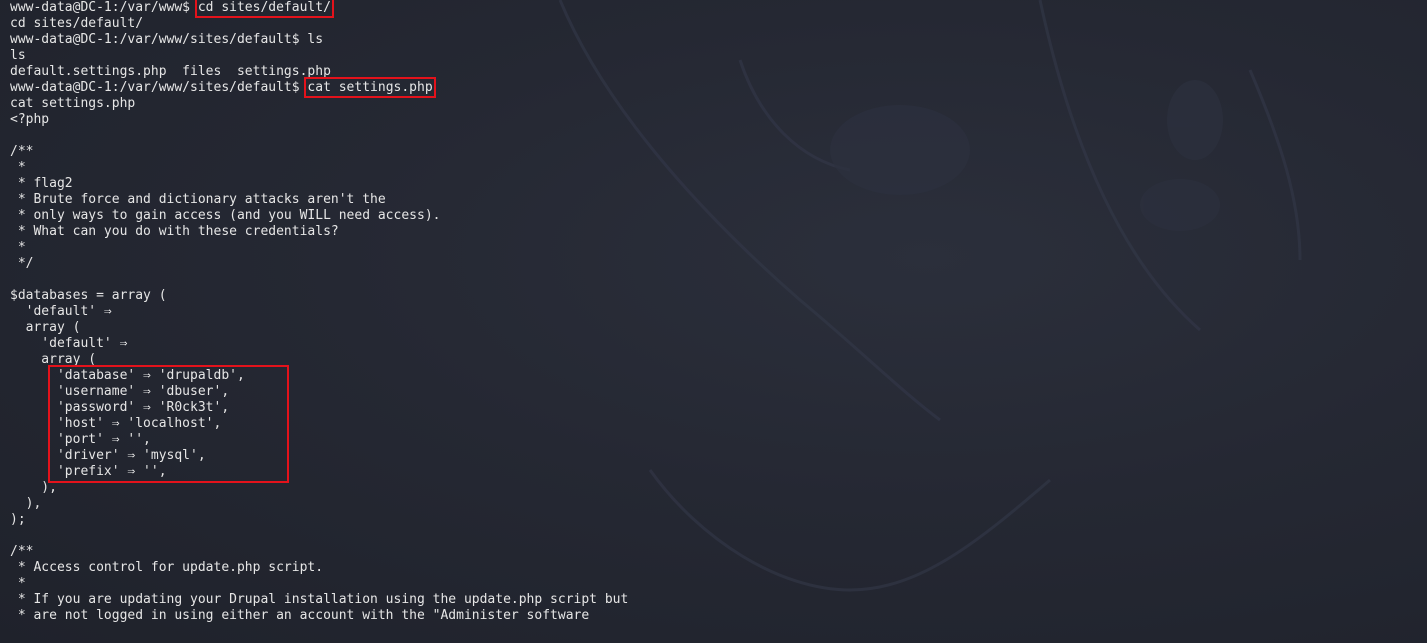 Image resolution: width=1427 pixels, height=643 pixels. What do you see at coordinates (116, 423) in the screenshot?
I see `output-line: 'host' ⇒ 'localhost',` at bounding box center [116, 423].